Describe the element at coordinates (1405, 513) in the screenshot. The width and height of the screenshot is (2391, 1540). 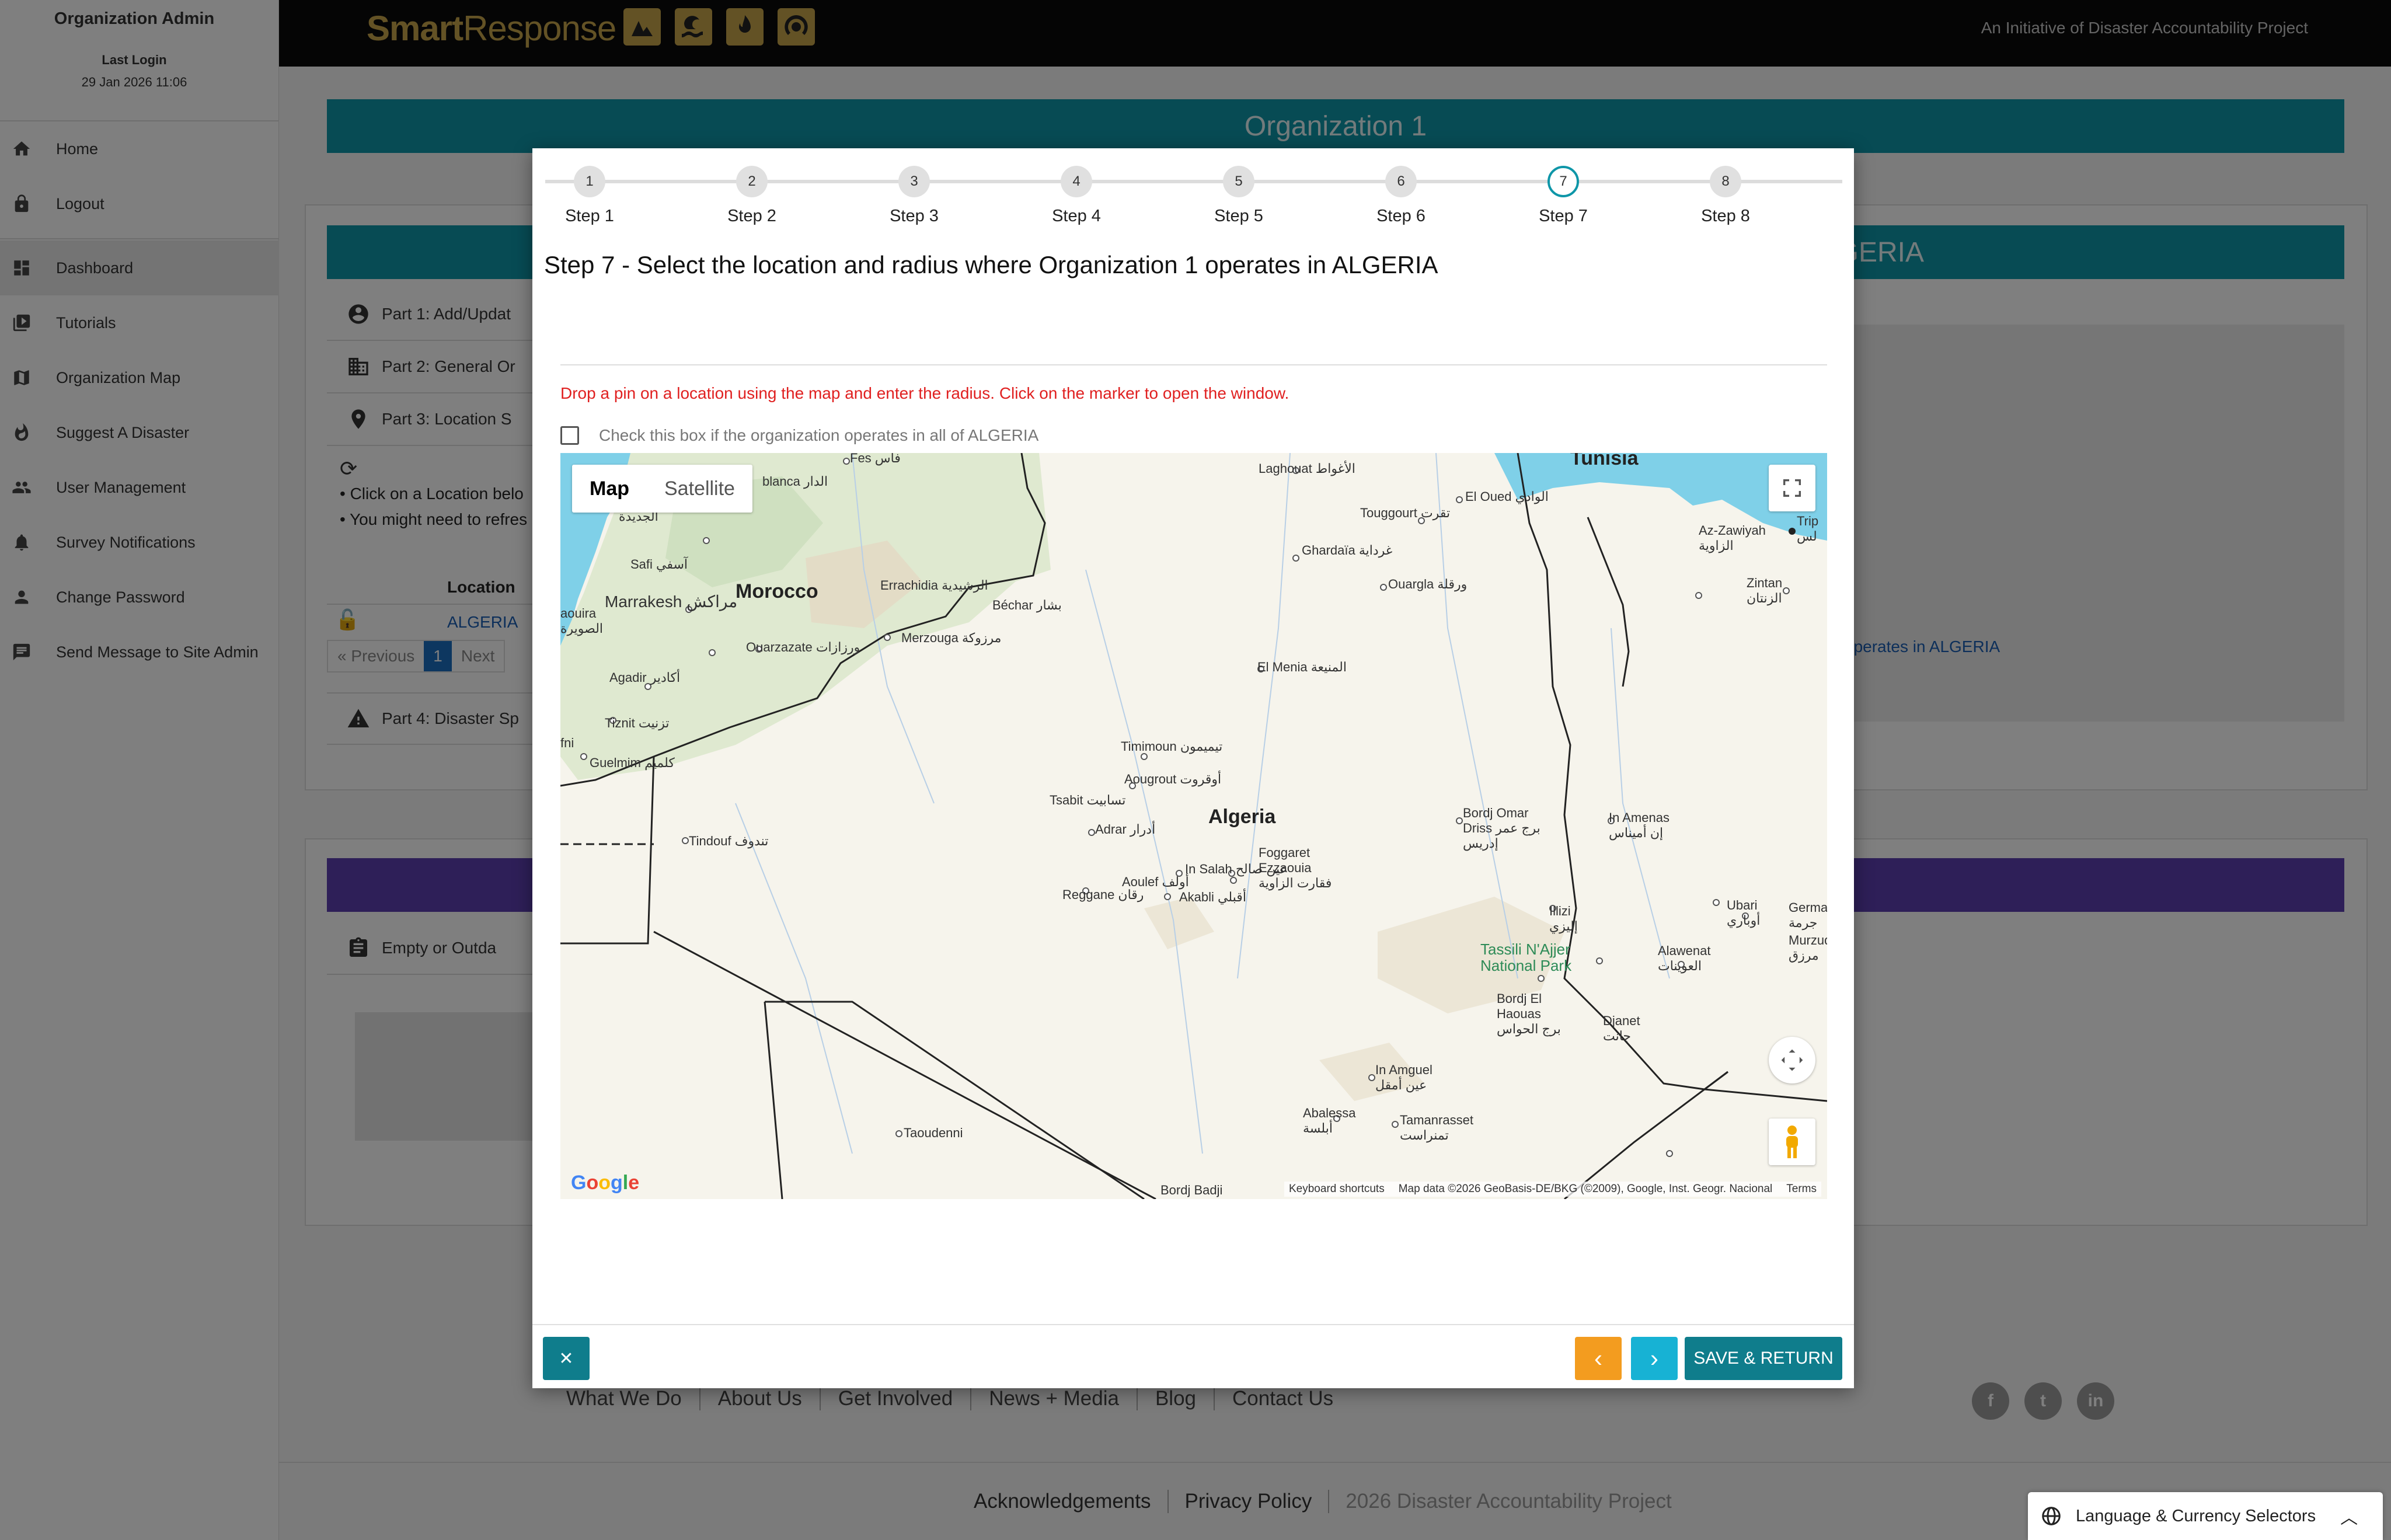
I see `map-label-touggourt: Touggourt تقرت` at that location.